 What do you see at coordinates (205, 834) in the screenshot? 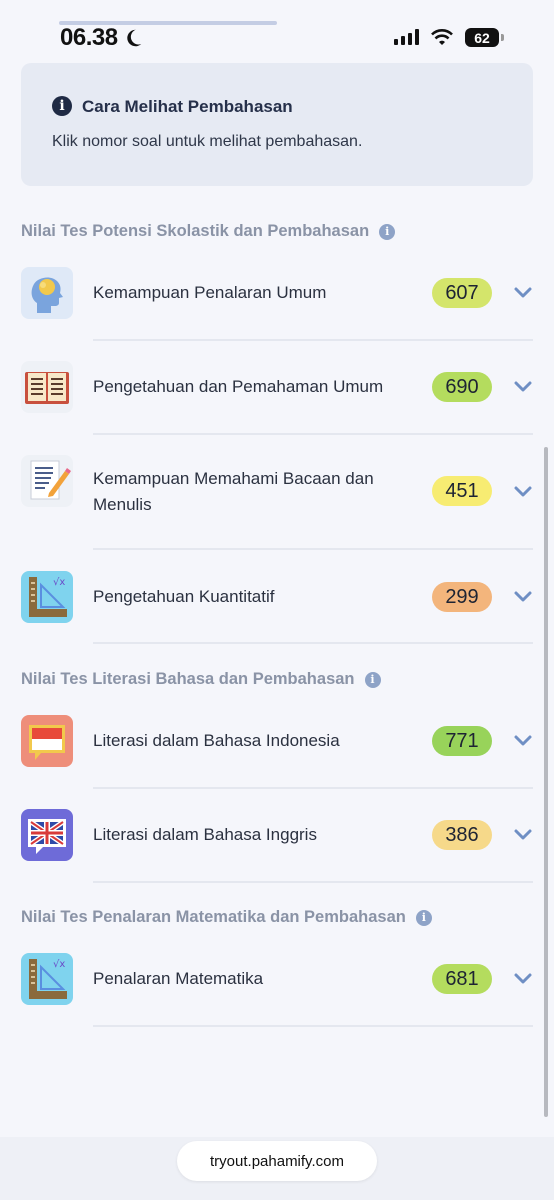
I see `subtest-label: Literasi dalam Bahasa Inggris` at bounding box center [205, 834].